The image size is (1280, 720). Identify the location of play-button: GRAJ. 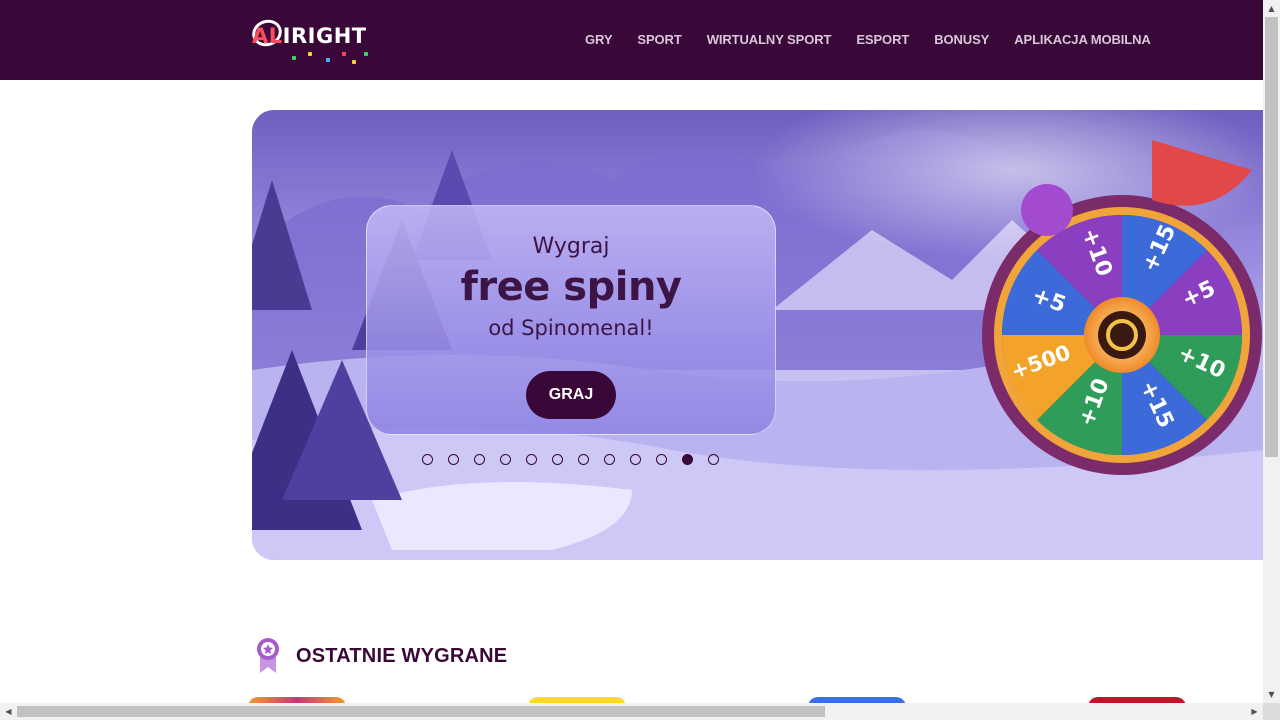
(571, 395).